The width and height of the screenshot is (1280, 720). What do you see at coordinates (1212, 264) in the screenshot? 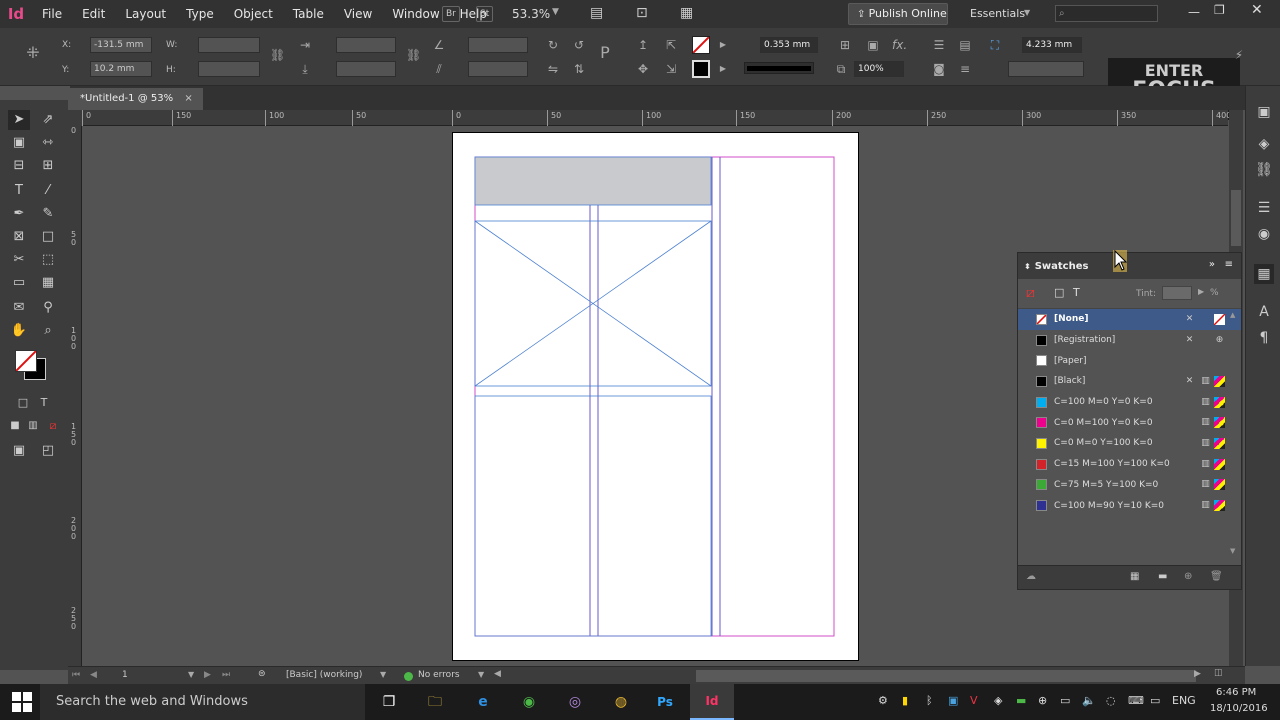
I see `collapse-panel-icon: »` at bounding box center [1212, 264].